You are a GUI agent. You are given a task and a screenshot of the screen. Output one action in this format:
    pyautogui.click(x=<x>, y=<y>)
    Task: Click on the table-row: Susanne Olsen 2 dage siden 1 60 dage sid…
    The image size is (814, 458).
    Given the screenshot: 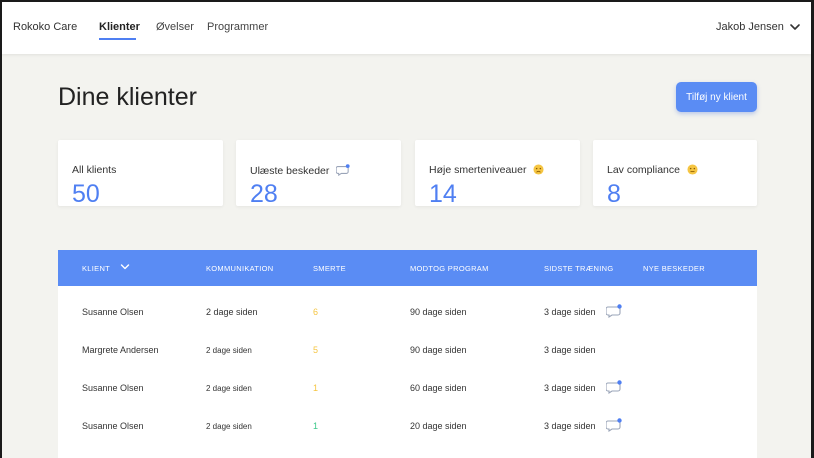 What is the action you would take?
    pyautogui.click(x=407, y=388)
    